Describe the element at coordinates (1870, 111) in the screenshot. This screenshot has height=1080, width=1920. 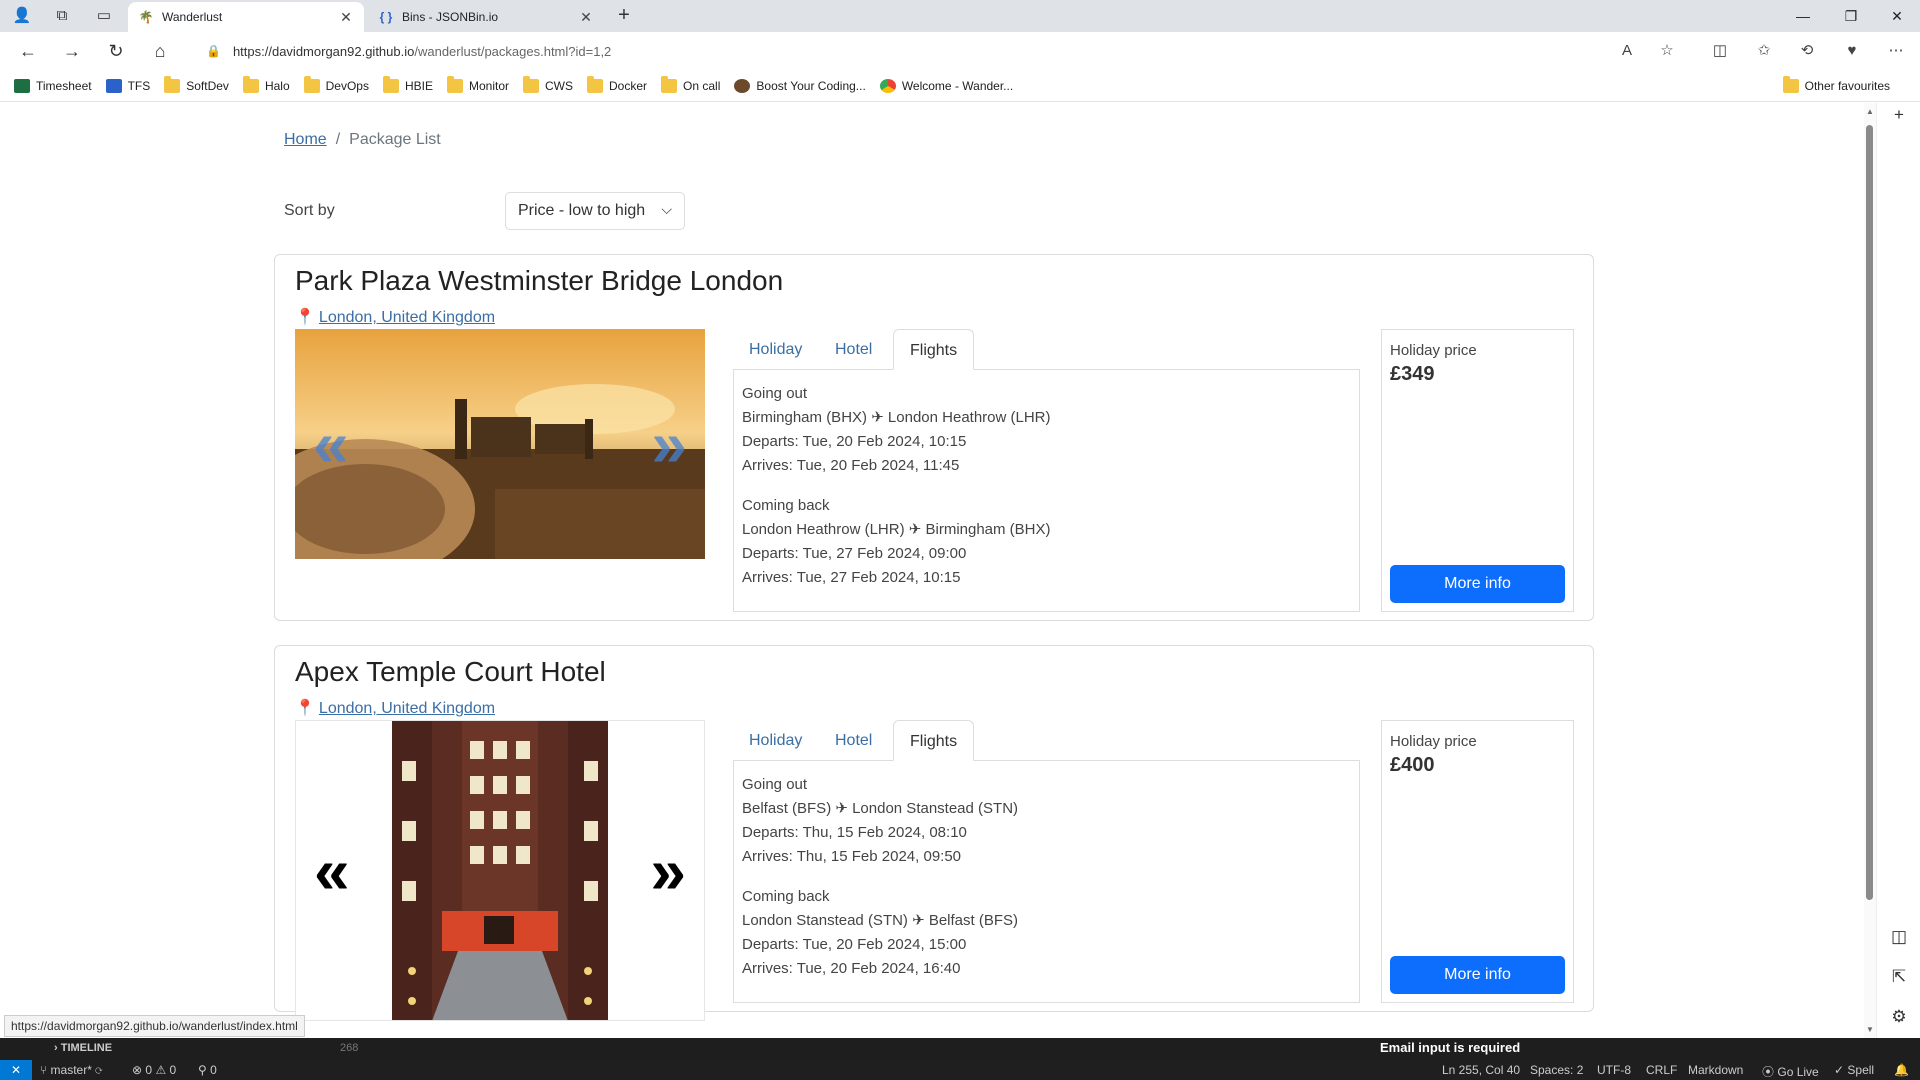
I see `scroll-up-icon: ▲` at that location.